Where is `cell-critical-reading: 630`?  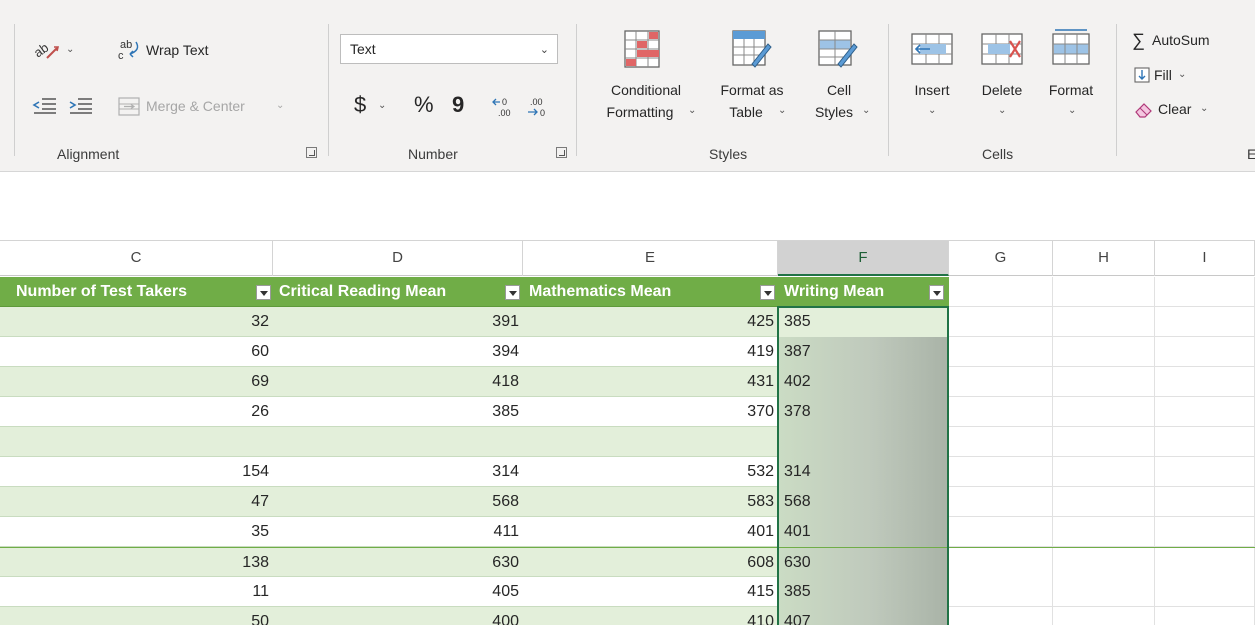 cell-critical-reading: 630 is located at coordinates (398, 563).